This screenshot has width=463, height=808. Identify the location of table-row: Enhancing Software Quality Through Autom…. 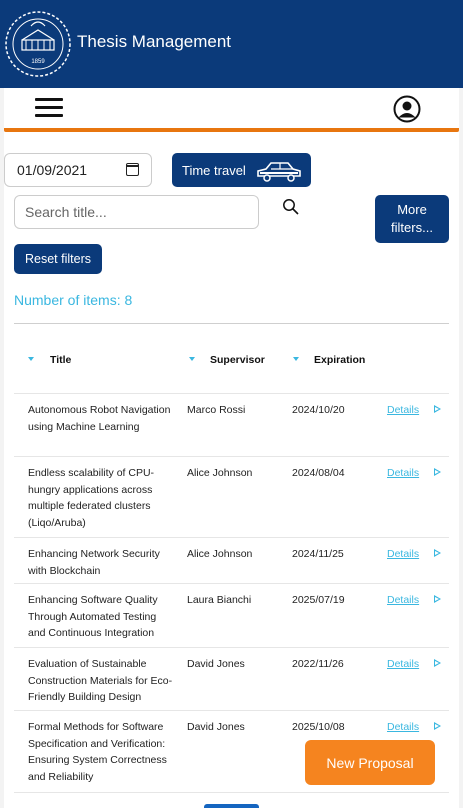
(231, 616).